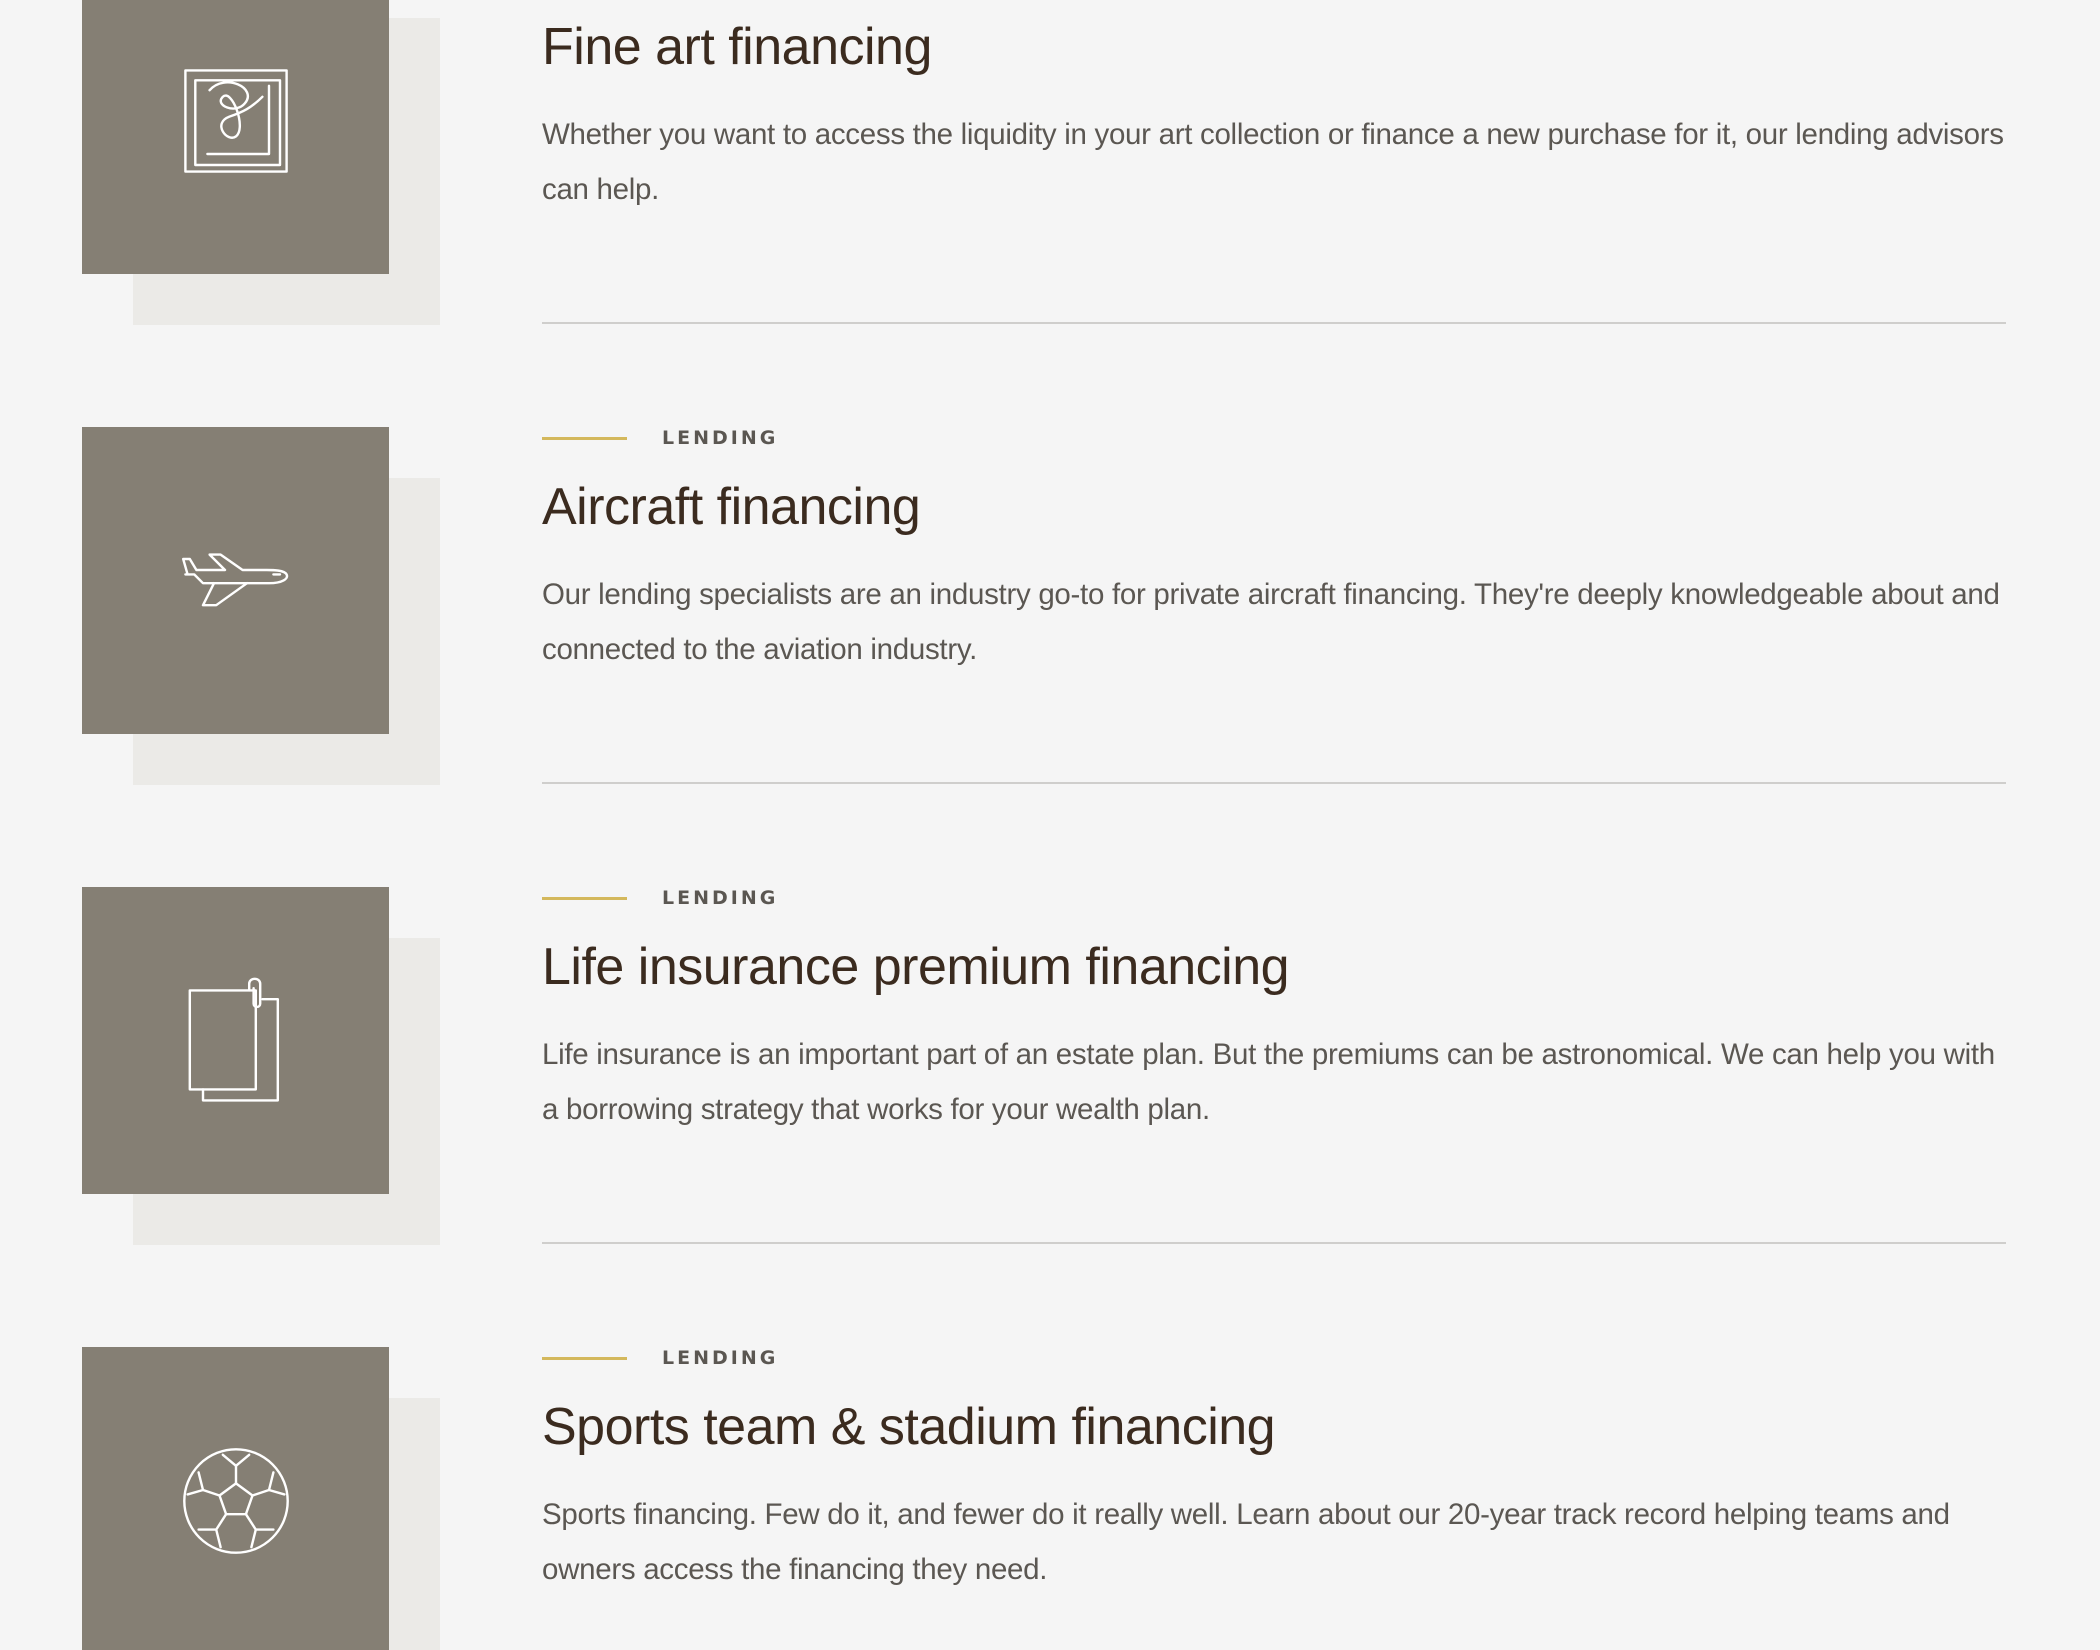 The image size is (2100, 1650). I want to click on airplane-icon, so click(234, 579).